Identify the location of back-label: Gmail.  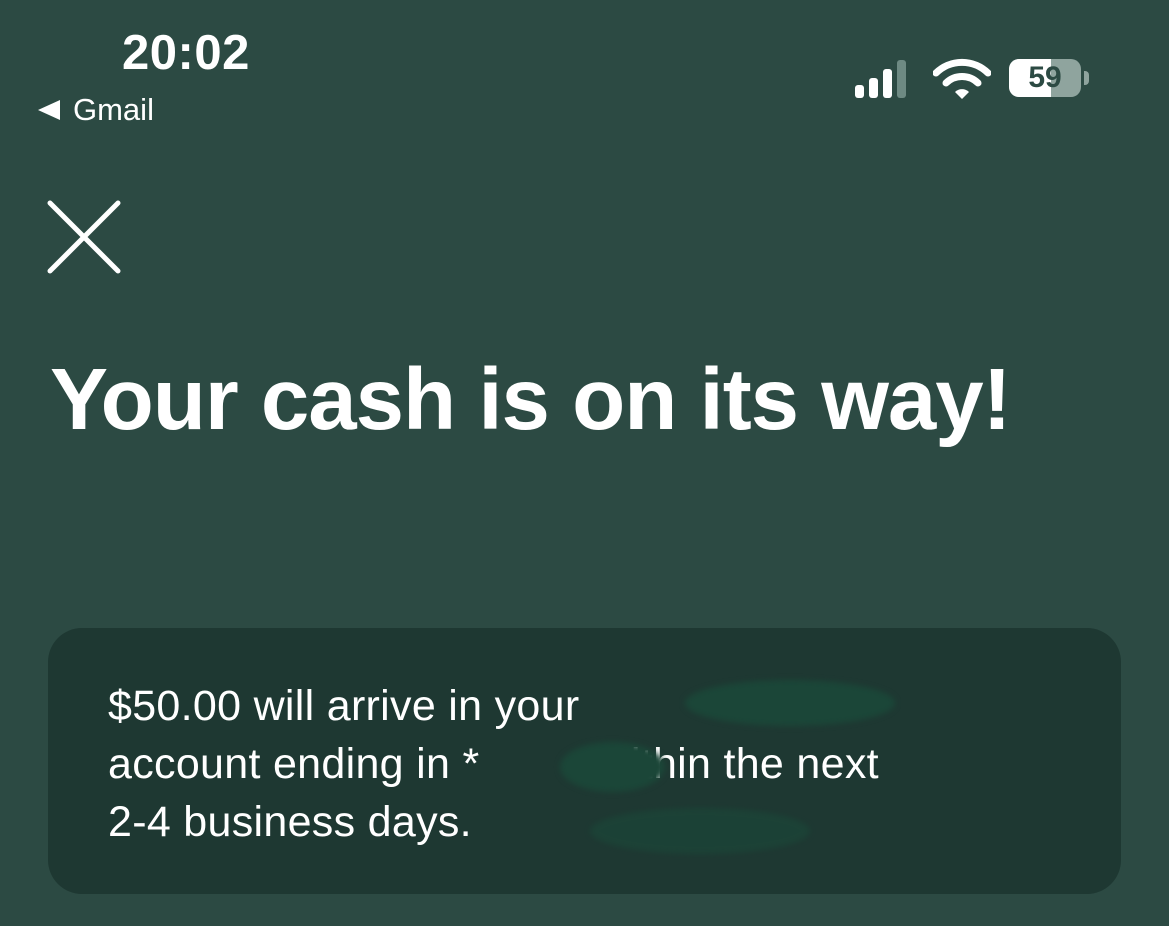
(113, 109).